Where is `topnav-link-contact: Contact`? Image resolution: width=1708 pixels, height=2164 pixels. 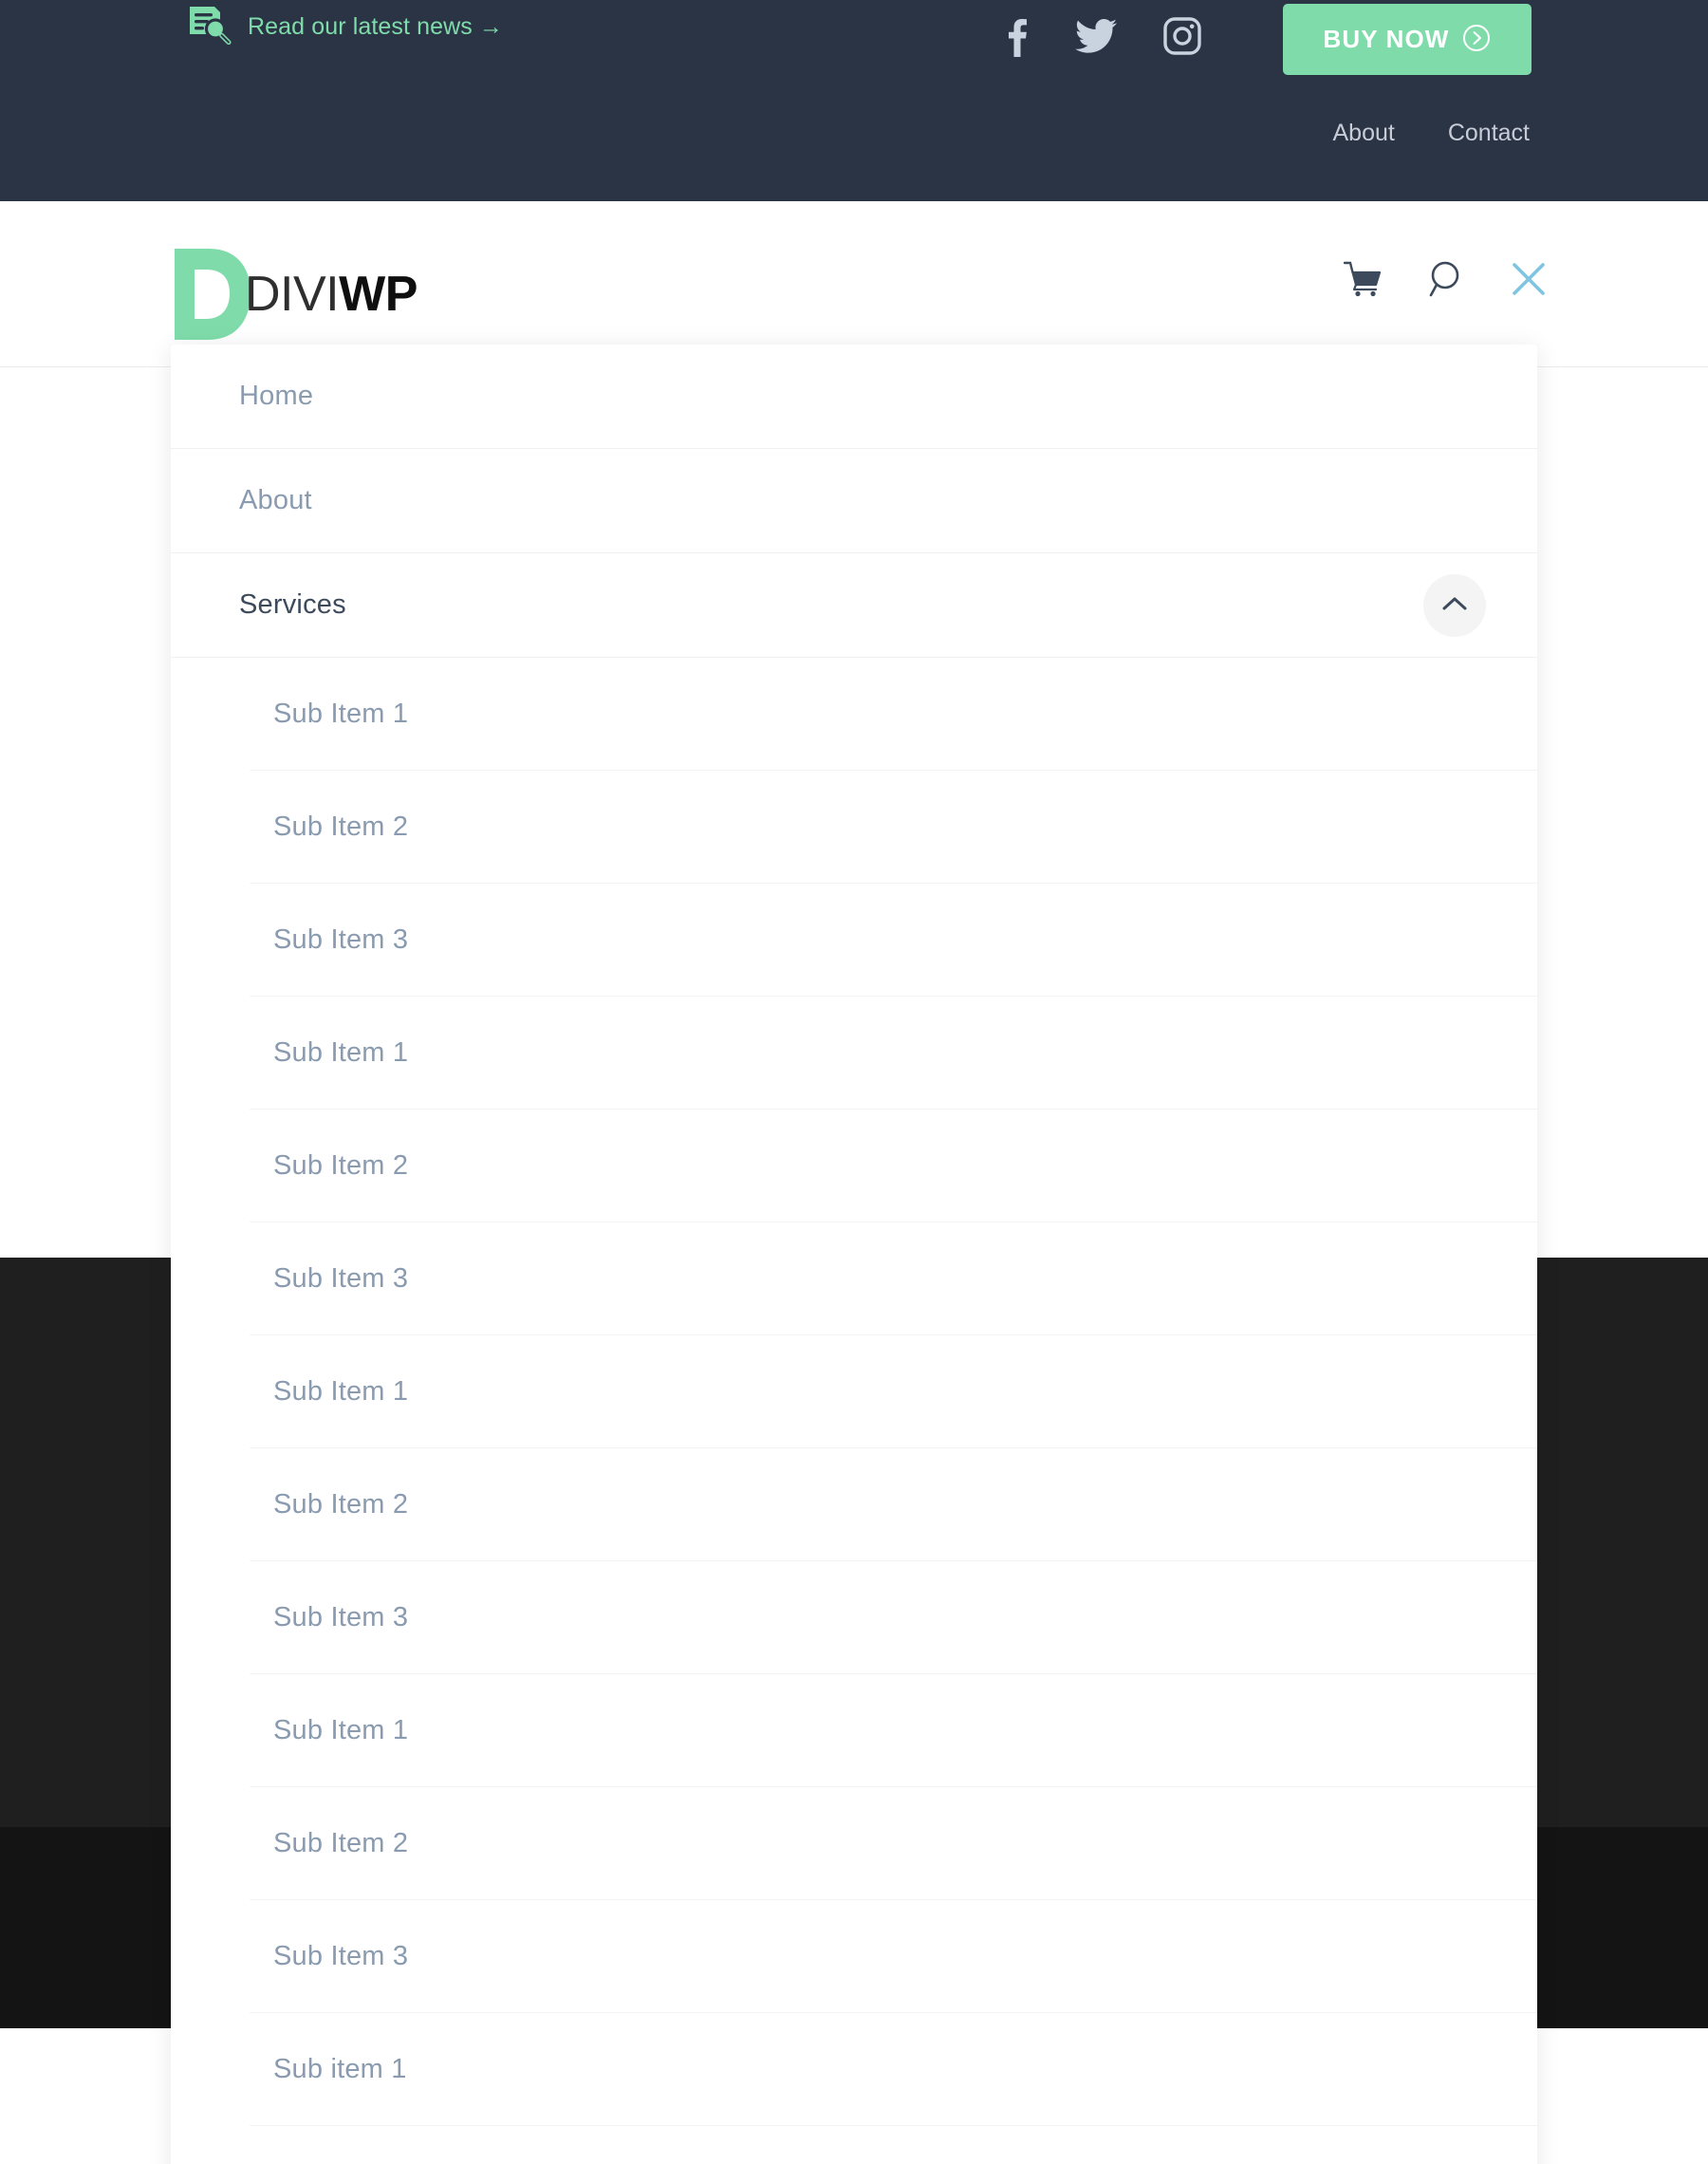 topnav-link-contact: Contact is located at coordinates (1489, 133).